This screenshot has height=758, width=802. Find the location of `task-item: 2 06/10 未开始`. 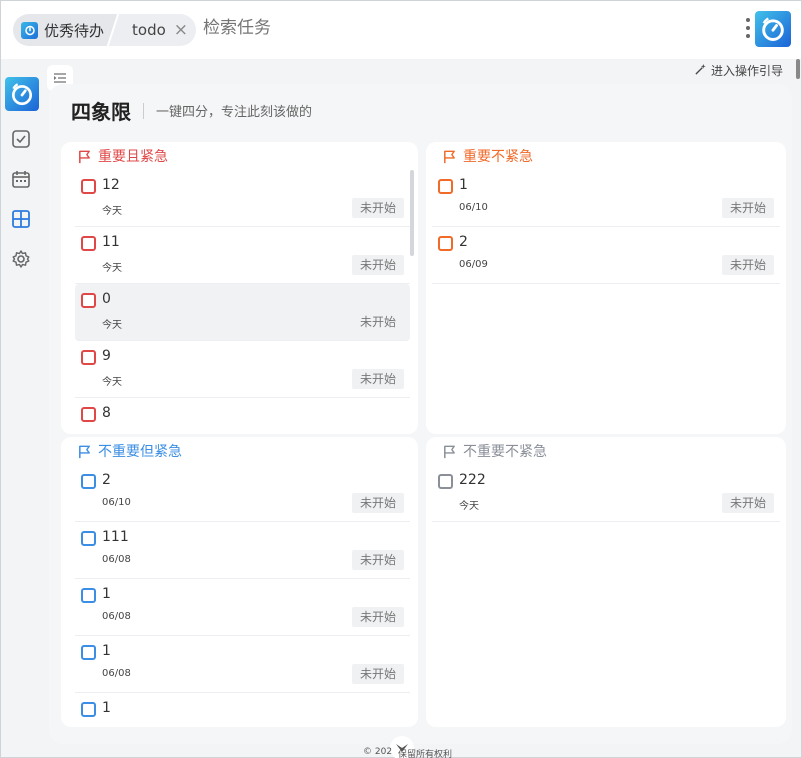

task-item: 2 06/10 未开始 is located at coordinates (242, 493).